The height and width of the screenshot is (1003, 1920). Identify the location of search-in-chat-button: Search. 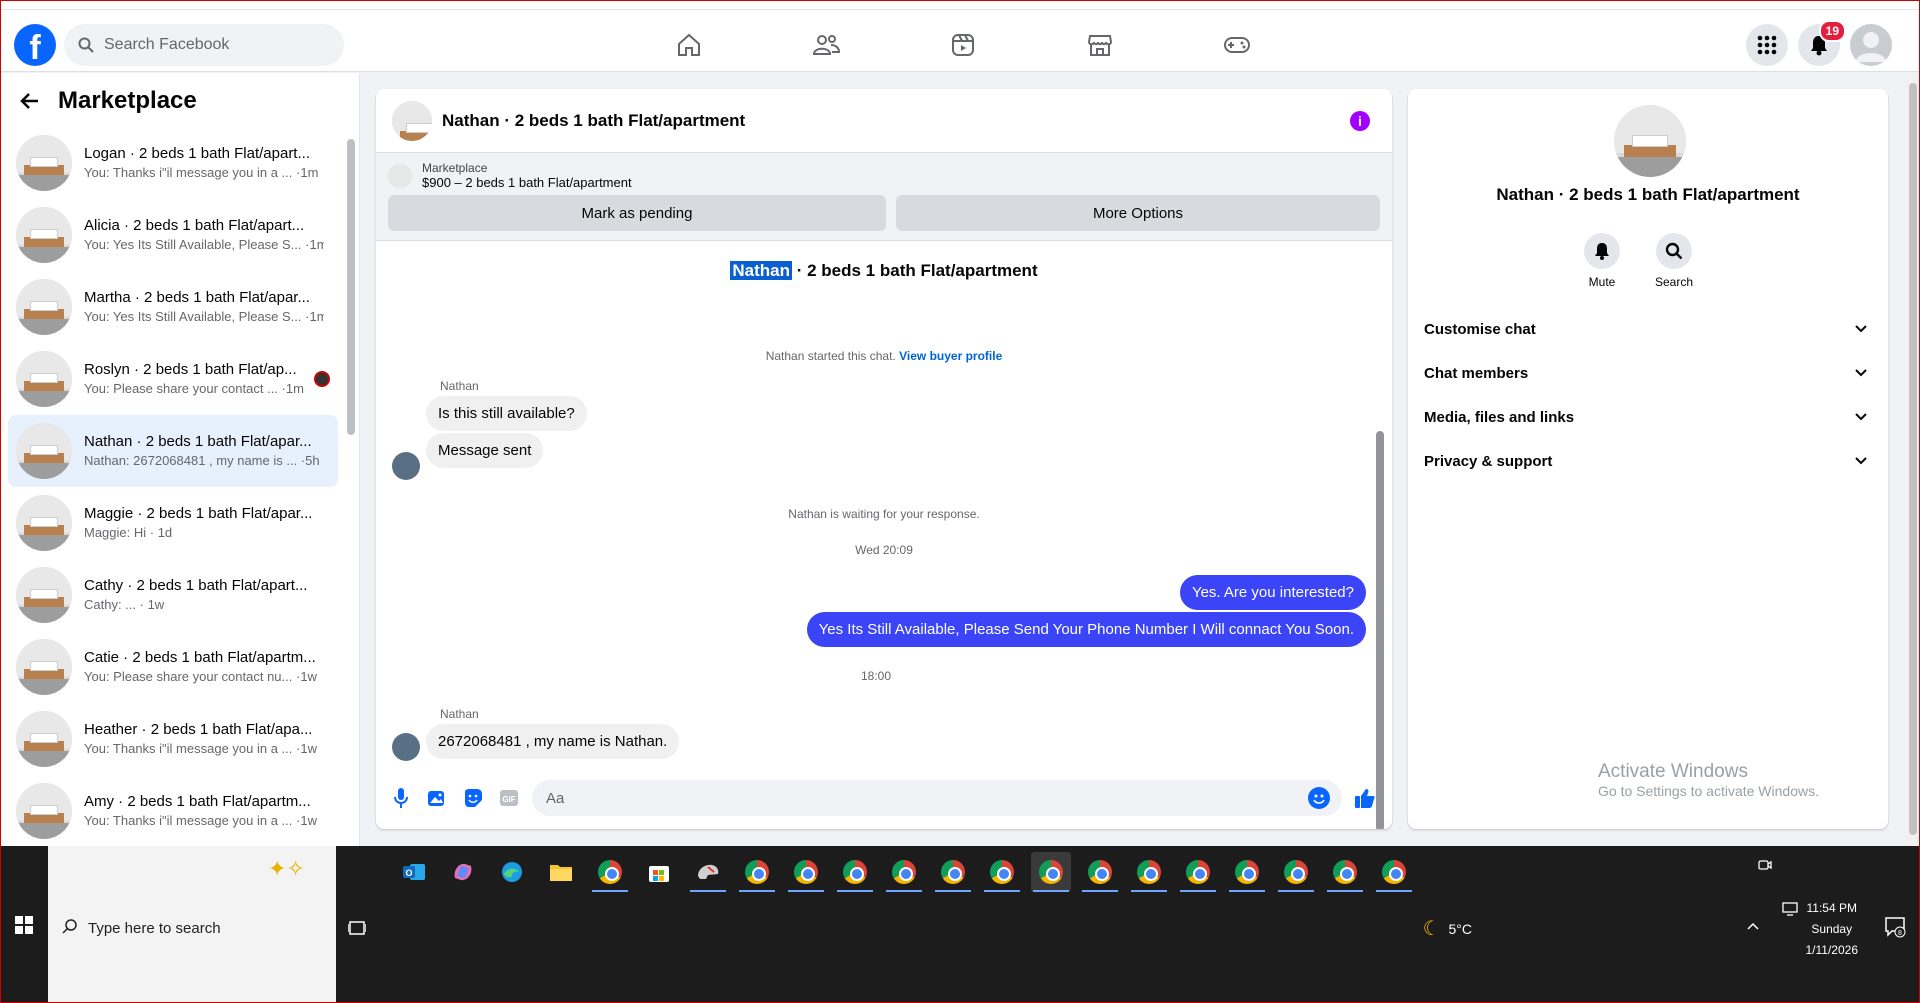
(1674, 261).